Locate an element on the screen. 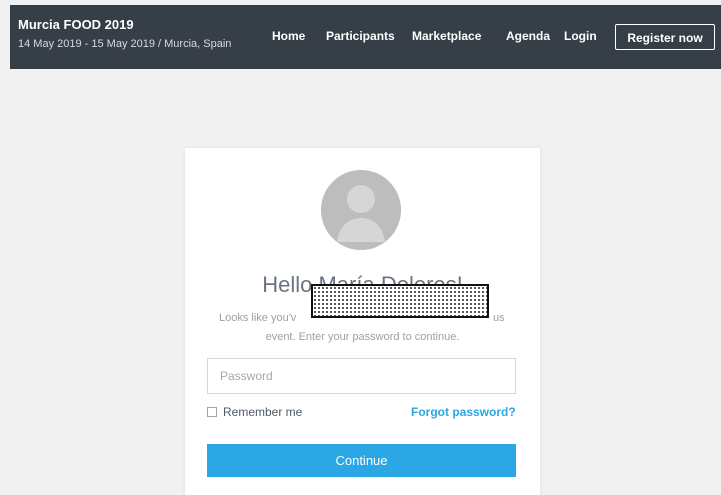  password-input is located at coordinates (361, 376).